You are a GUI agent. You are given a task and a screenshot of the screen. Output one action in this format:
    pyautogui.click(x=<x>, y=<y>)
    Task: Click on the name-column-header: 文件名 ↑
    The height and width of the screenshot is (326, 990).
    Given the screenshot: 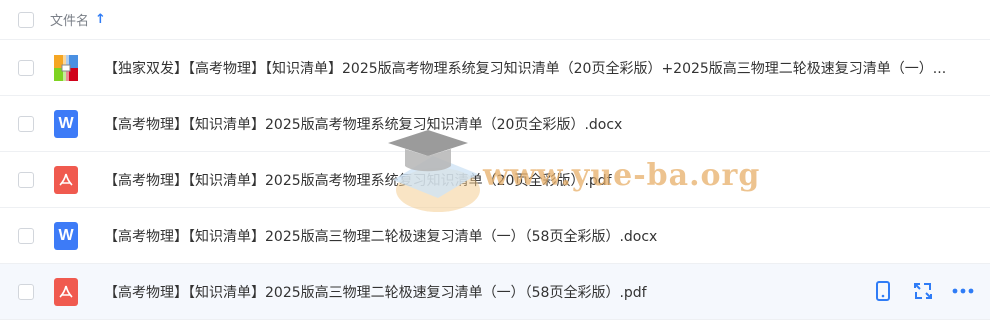 What is the action you would take?
    pyautogui.click(x=78, y=19)
    